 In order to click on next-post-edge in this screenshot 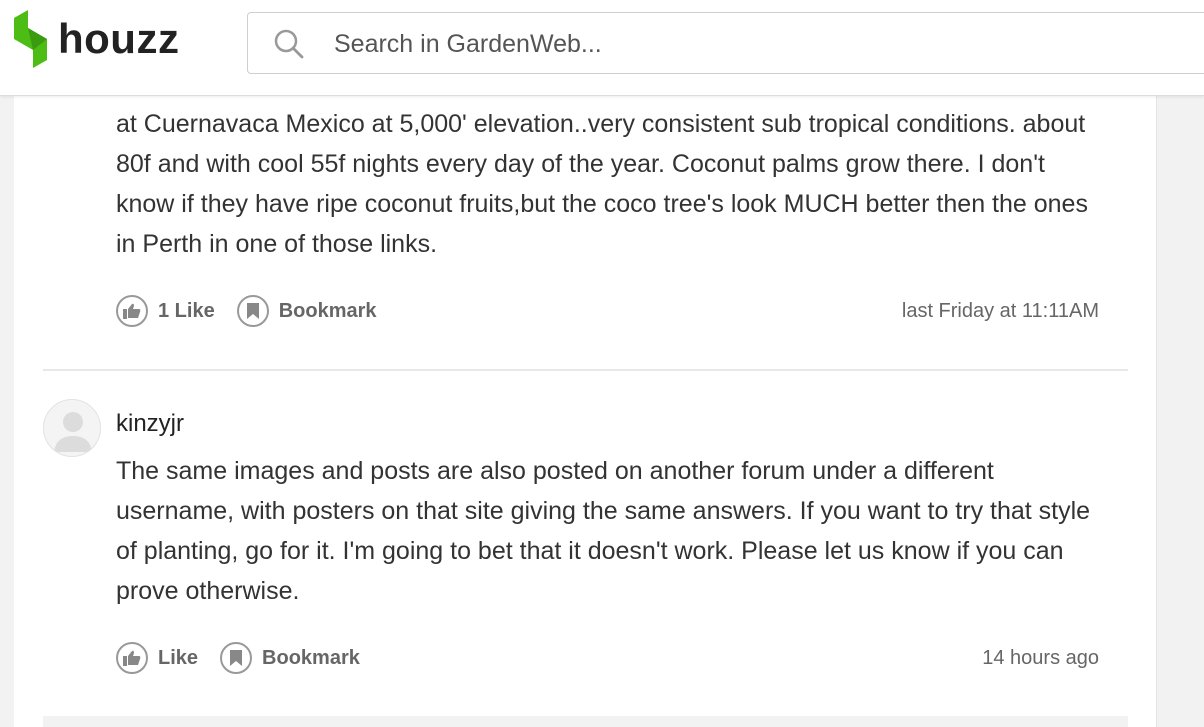, I will do `click(585, 721)`.